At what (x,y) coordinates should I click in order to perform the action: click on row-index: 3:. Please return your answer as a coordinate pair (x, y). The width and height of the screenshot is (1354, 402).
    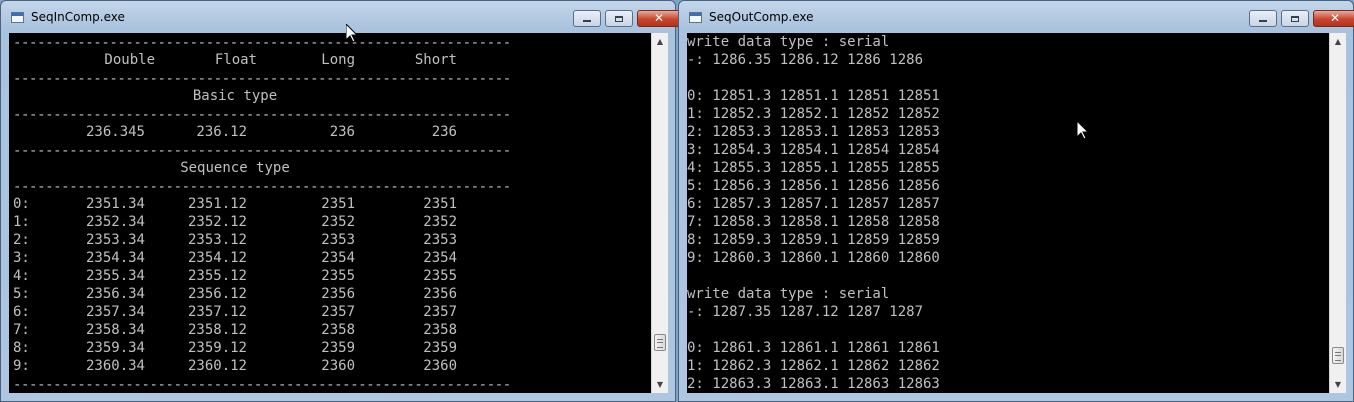
    Looking at the image, I should click on (21, 258).